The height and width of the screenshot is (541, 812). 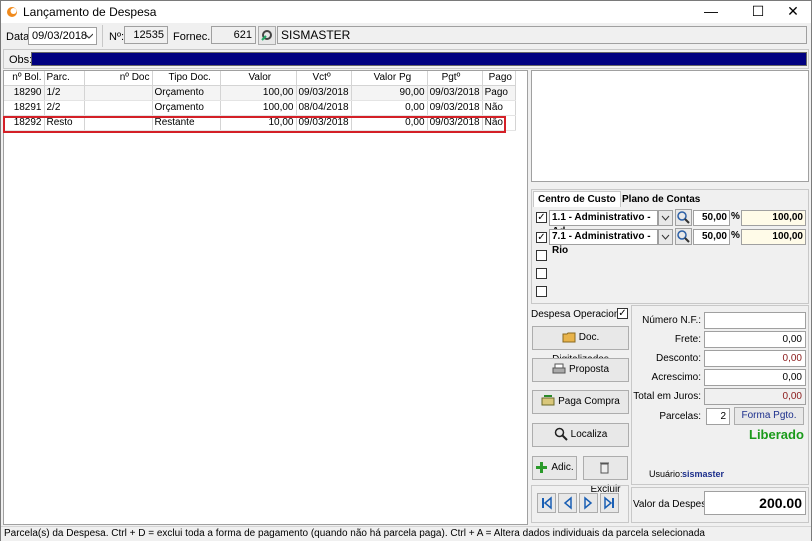 I want to click on cell: 18290, so click(x=24, y=93).